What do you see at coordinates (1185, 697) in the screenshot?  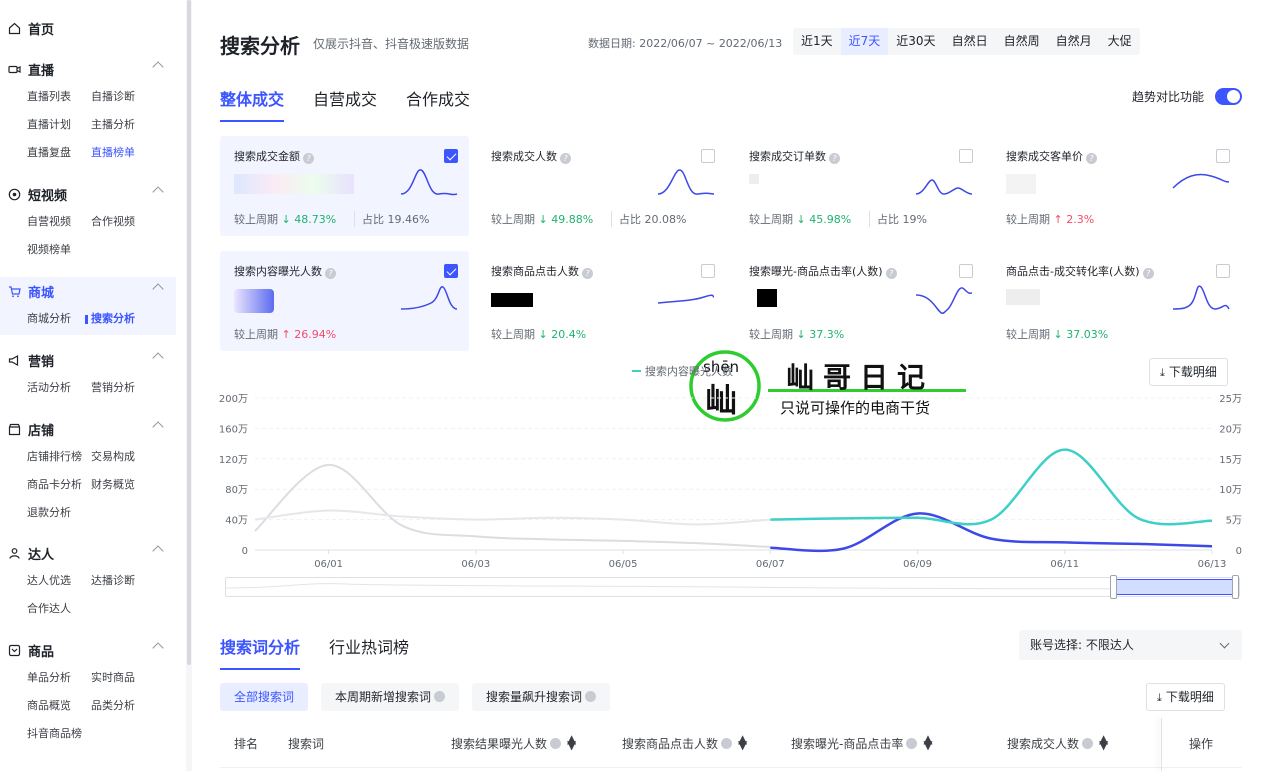 I see `download-detail-button-table: 下载明细` at bounding box center [1185, 697].